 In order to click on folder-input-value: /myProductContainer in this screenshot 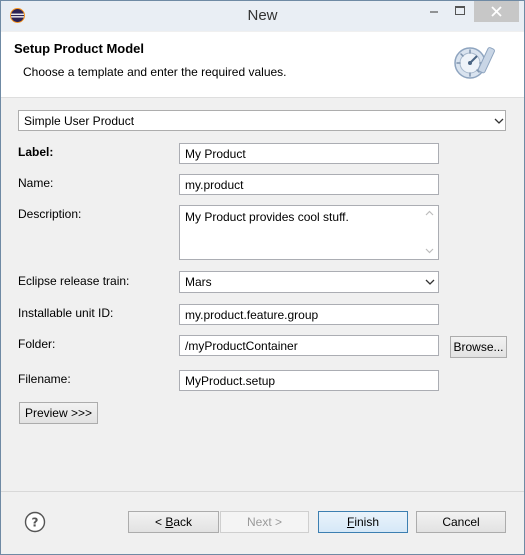, I will do `click(241, 346)`.